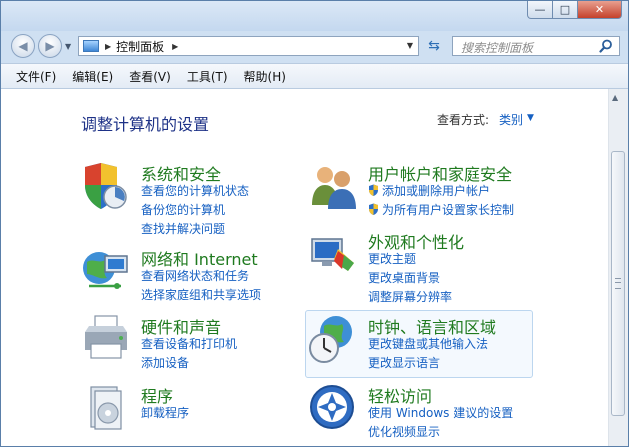  What do you see at coordinates (615, 97) in the screenshot?
I see `scroll-up-icon: ▲` at bounding box center [615, 97].